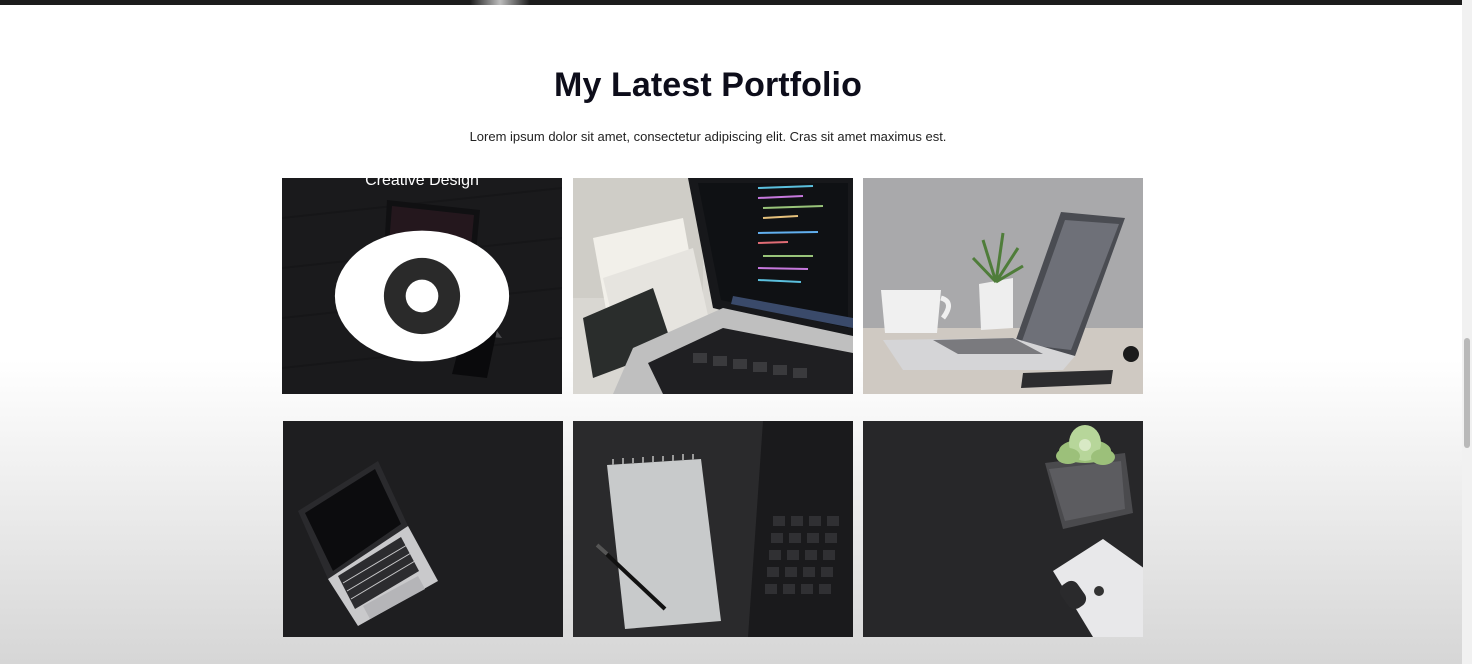  What do you see at coordinates (708, 85) in the screenshot?
I see `section-title: My Latest Portfolio` at bounding box center [708, 85].